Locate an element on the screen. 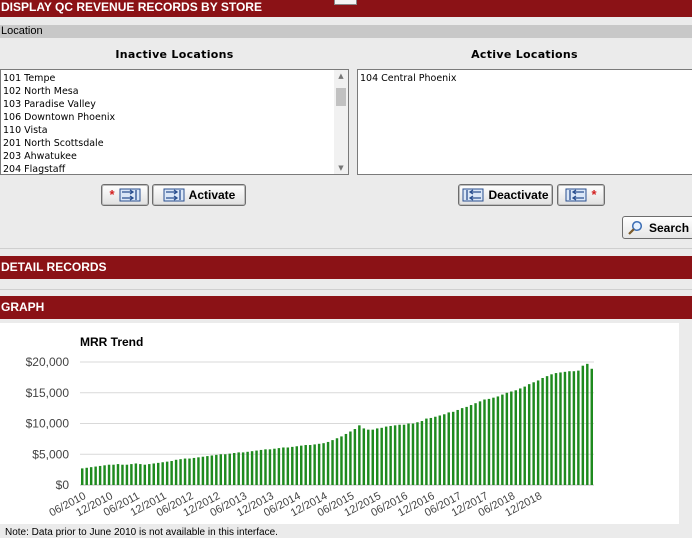  deactivate-button: Deactivate is located at coordinates (505, 195).